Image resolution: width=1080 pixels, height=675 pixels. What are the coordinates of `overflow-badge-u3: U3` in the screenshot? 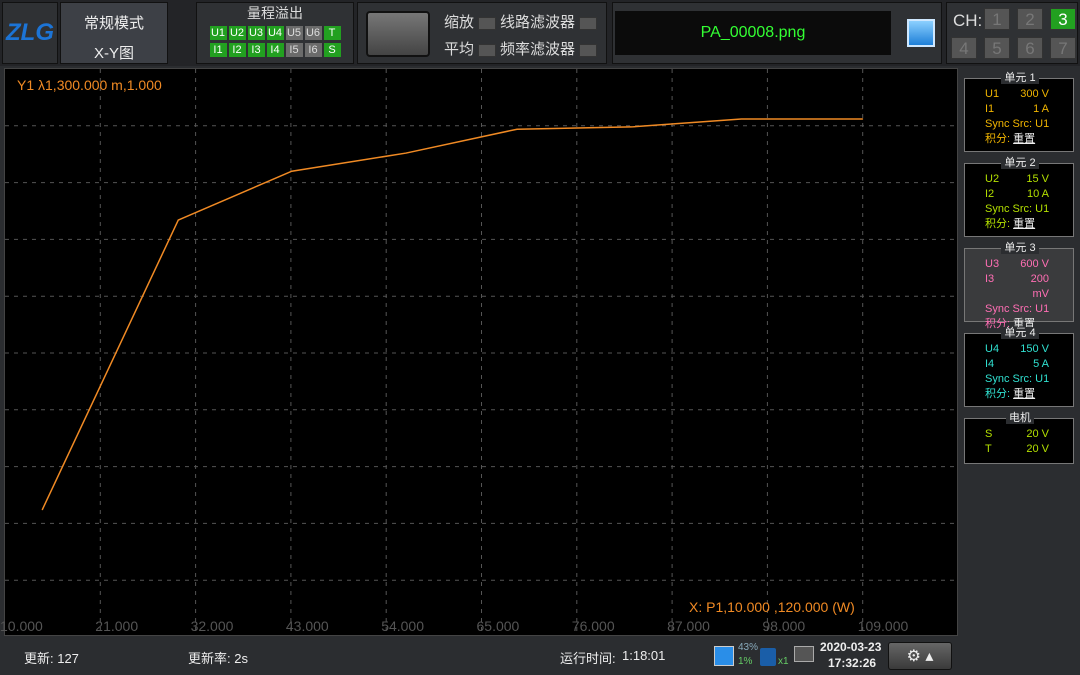 It's located at (256, 33).